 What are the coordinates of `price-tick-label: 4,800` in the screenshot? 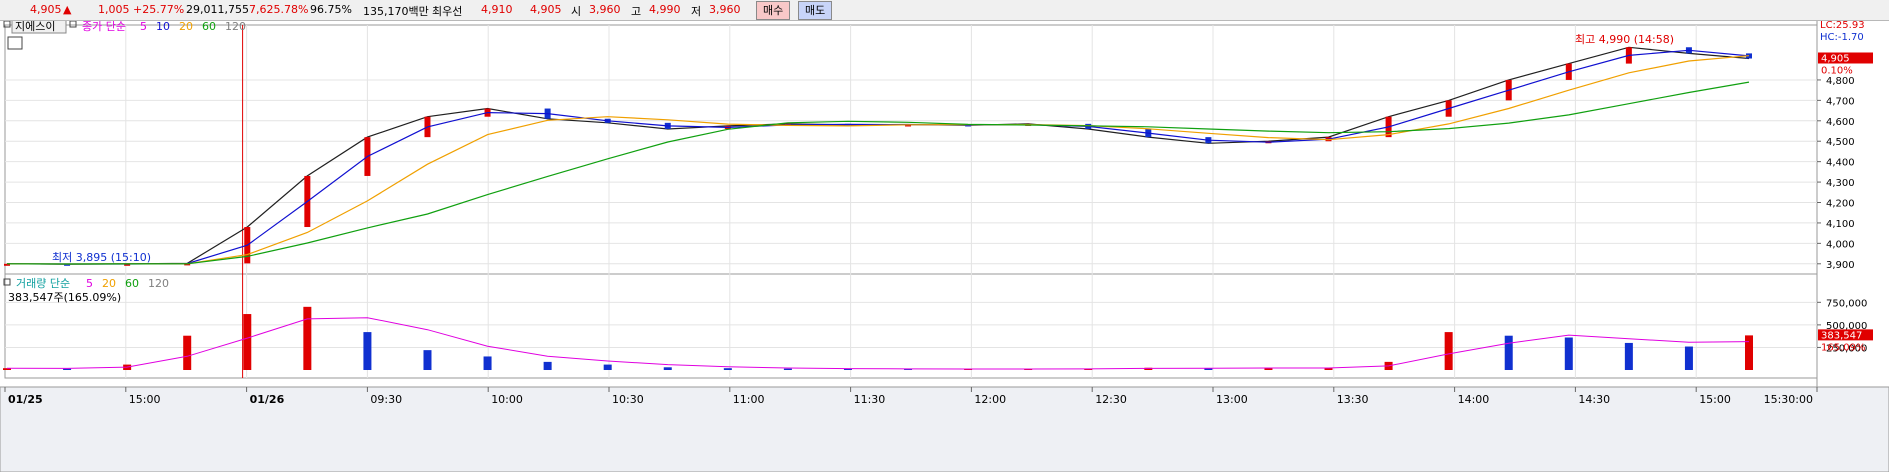 It's located at (1840, 81).